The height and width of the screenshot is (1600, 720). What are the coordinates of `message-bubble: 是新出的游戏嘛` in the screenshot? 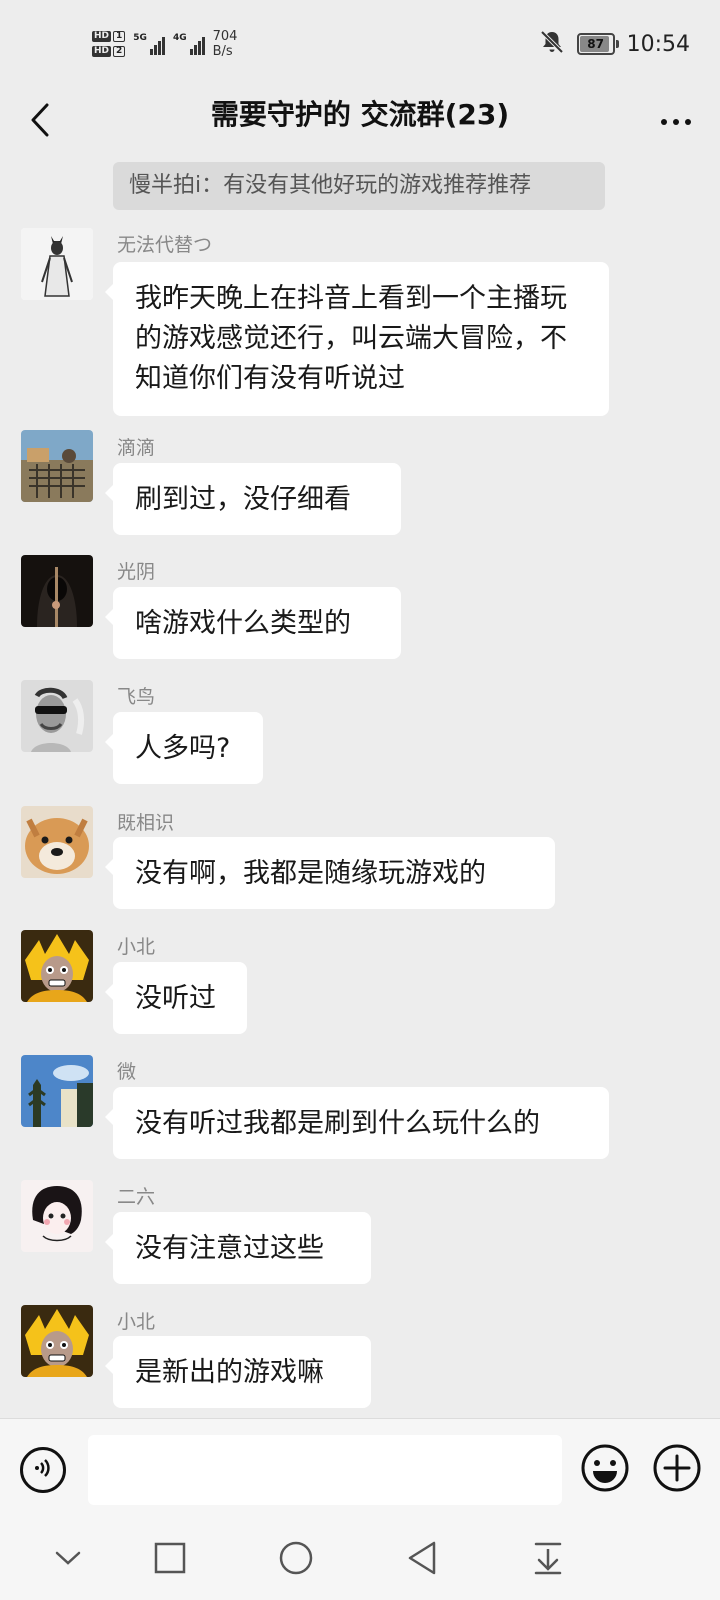 It's located at (238, 1372).